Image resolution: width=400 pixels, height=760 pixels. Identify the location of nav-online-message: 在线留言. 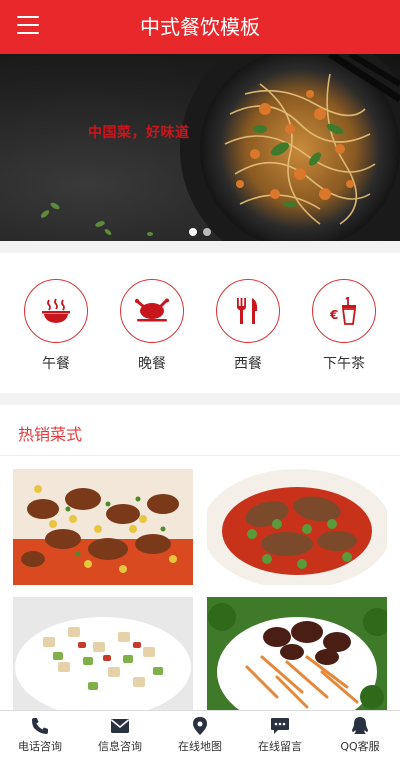
(280, 735).